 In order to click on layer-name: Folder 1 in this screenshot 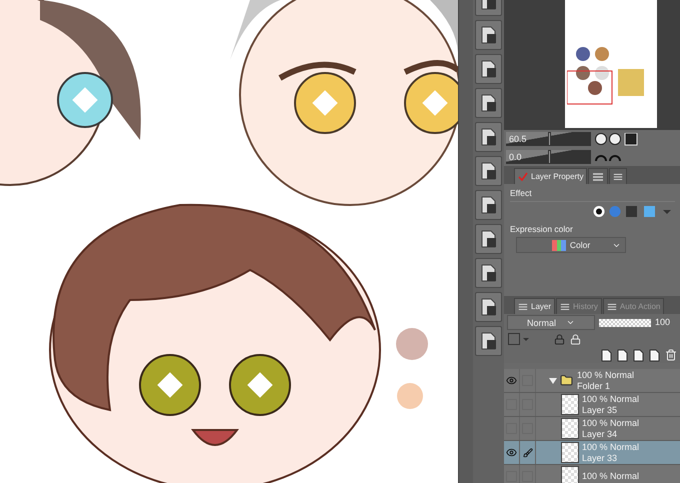, I will do `click(594, 385)`.